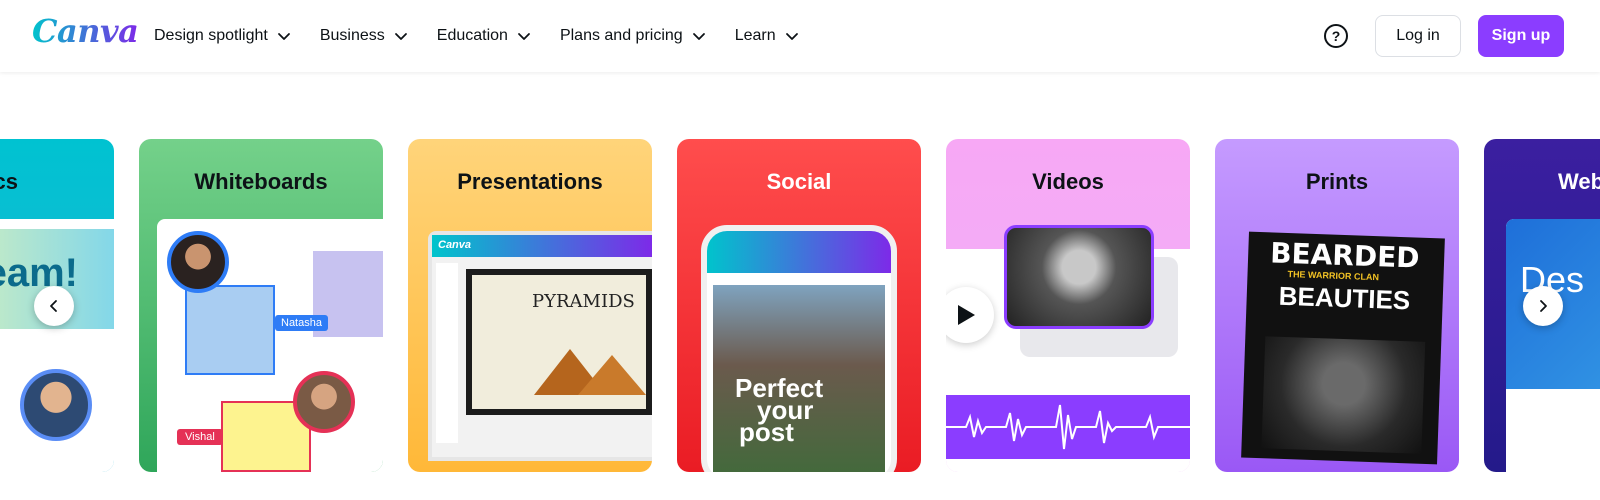  Describe the element at coordinates (530, 181) in the screenshot. I see `card-title: Presentations` at that location.